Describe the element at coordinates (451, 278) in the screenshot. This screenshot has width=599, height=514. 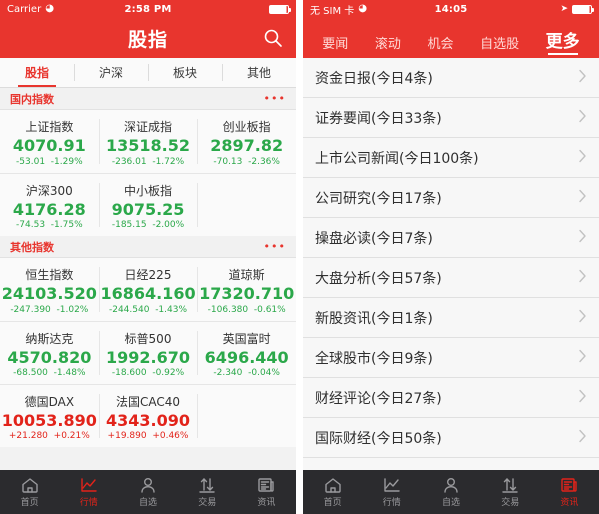
I see `news-list-item: 大盘分析(今日57条)` at that location.